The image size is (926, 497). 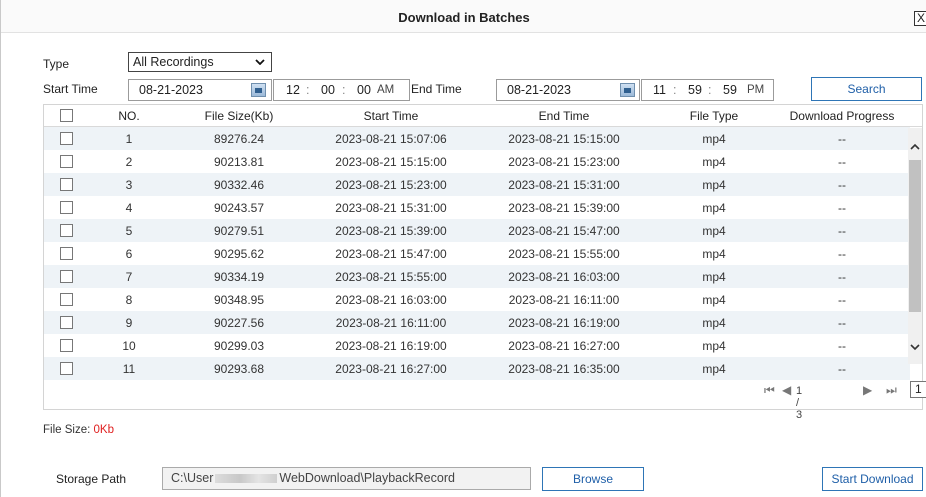 What do you see at coordinates (129, 231) in the screenshot?
I see `cell-no: 5` at bounding box center [129, 231].